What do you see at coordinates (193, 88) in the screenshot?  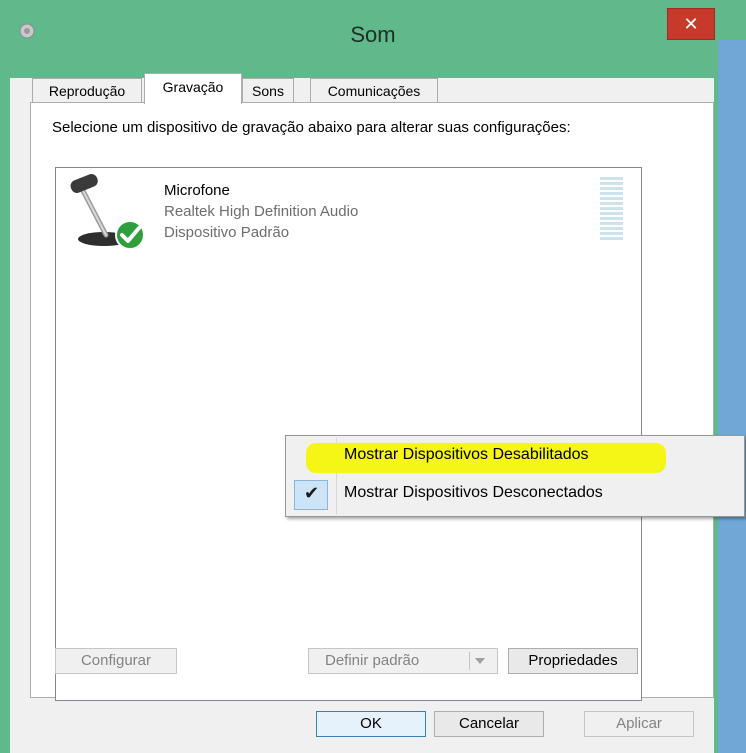 I see `tab-gravacao: Gravação` at bounding box center [193, 88].